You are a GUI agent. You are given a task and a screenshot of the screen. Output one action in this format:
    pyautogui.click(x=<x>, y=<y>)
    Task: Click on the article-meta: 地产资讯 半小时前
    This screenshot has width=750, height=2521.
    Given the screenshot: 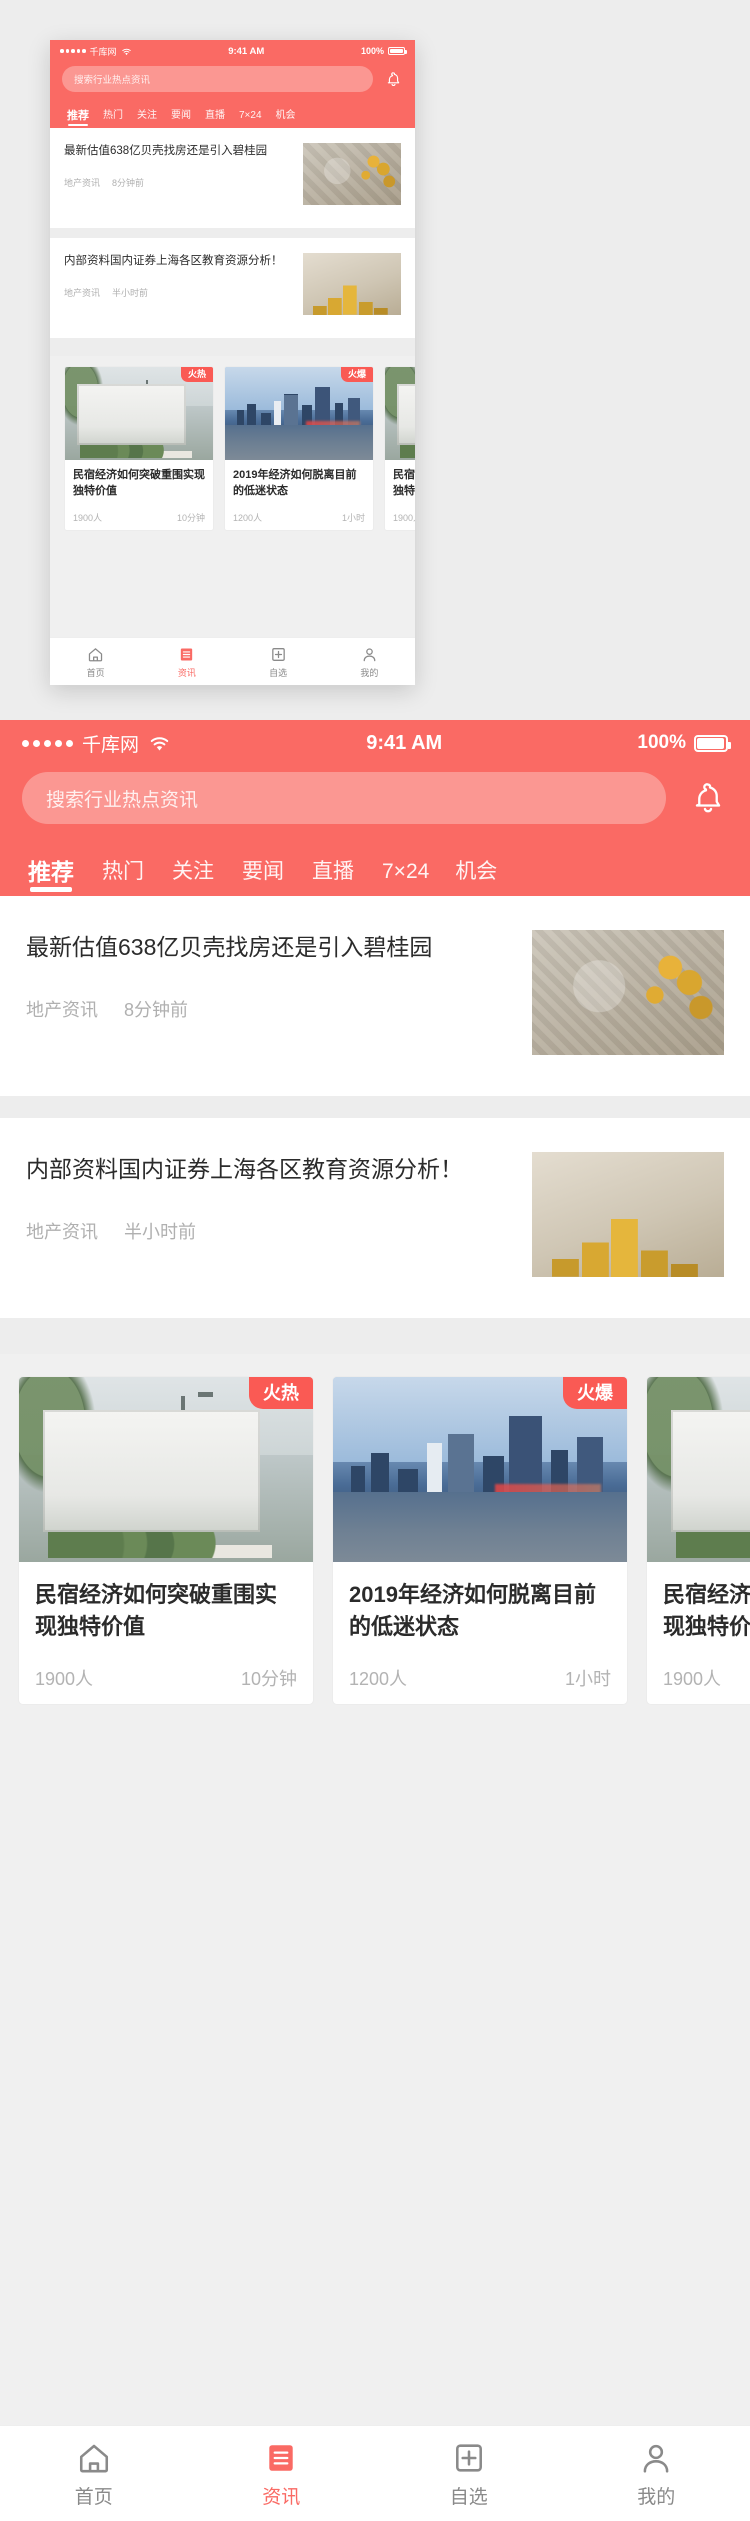 What is the action you would take?
    pyautogui.click(x=177, y=292)
    